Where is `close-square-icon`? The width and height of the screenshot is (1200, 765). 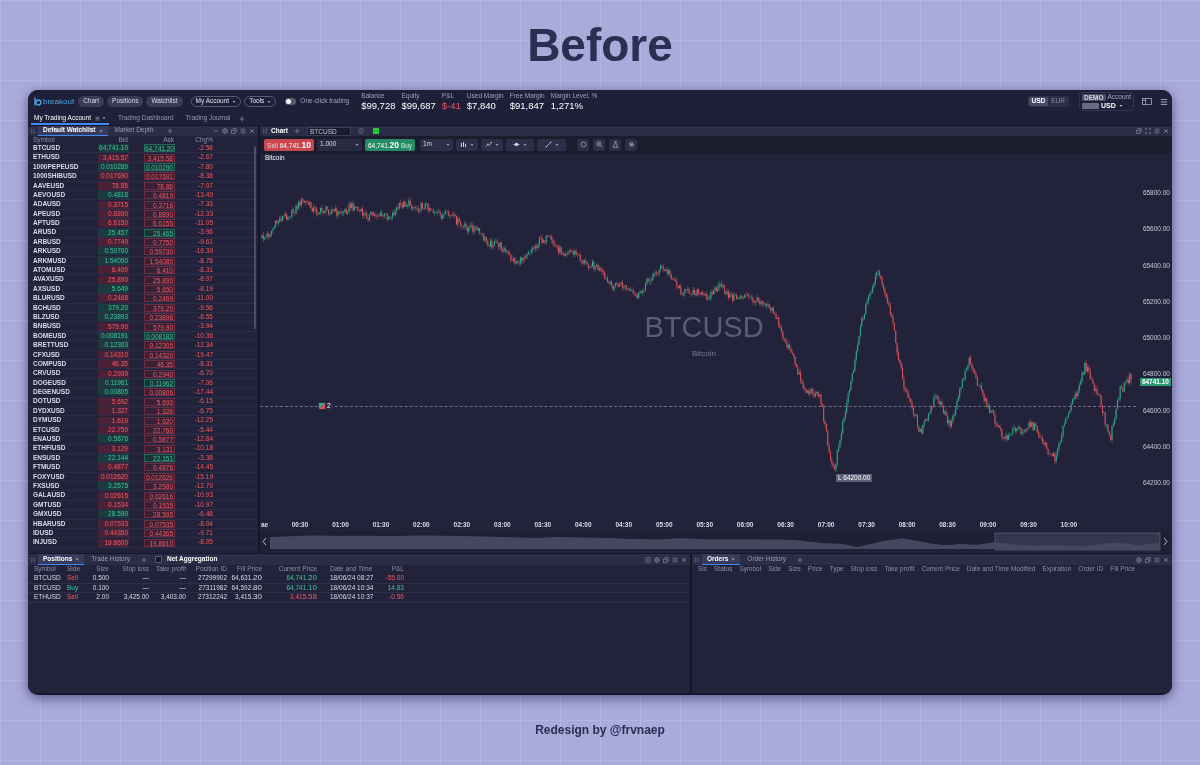
close-square-icon is located at coordinates (648, 559).